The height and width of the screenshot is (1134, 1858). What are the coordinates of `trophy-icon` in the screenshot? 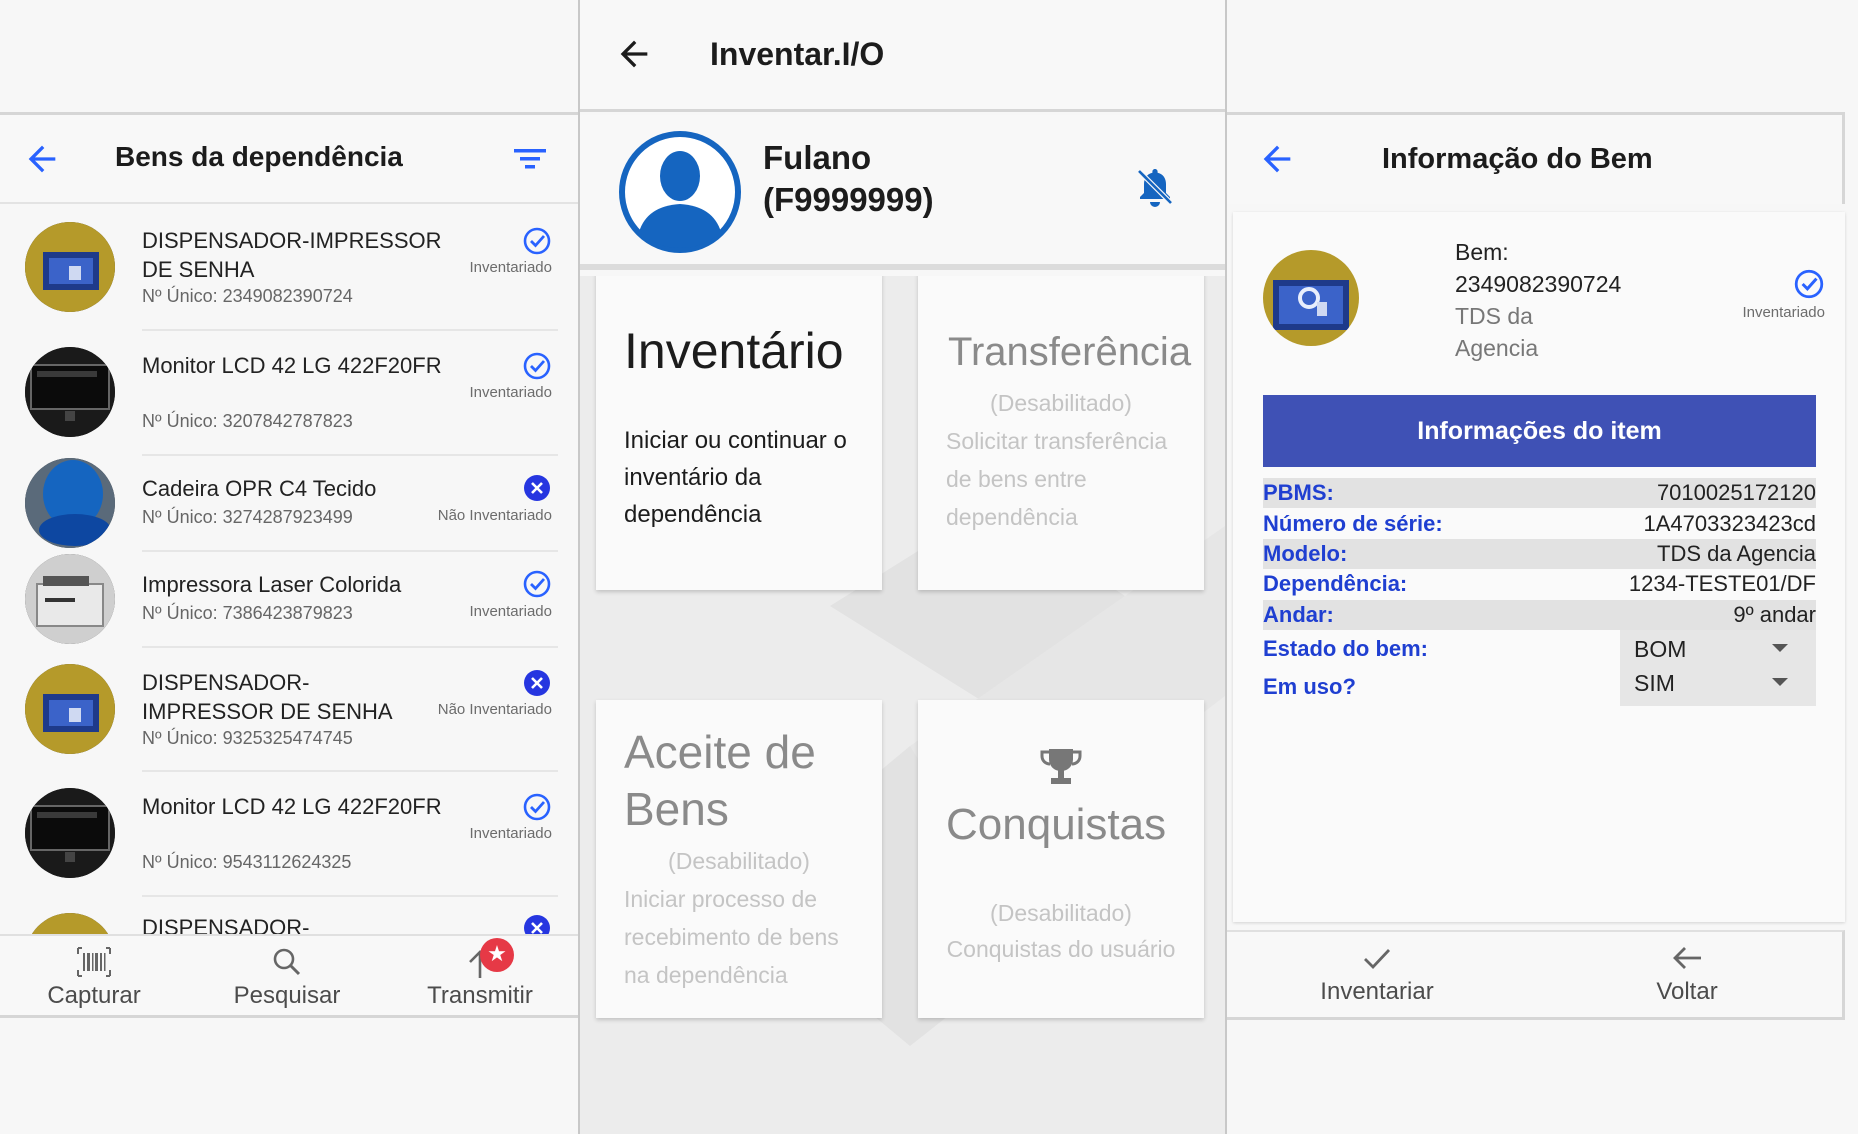 It's located at (1061, 766).